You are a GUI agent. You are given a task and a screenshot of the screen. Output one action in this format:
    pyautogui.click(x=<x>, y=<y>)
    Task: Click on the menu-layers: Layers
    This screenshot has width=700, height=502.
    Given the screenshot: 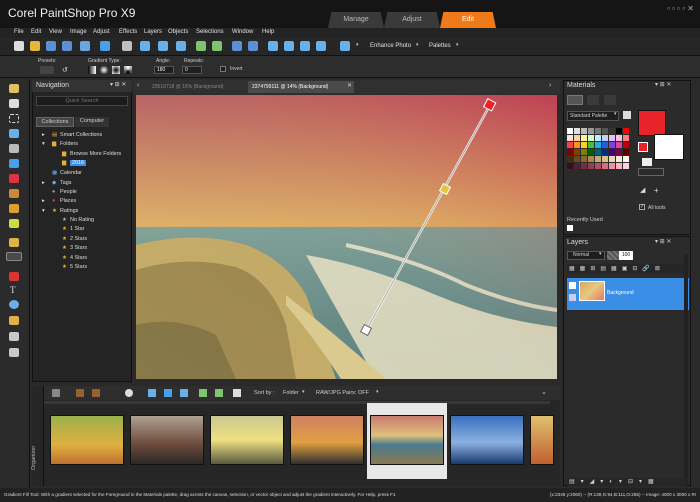 What is the action you would take?
    pyautogui.click(x=153, y=32)
    